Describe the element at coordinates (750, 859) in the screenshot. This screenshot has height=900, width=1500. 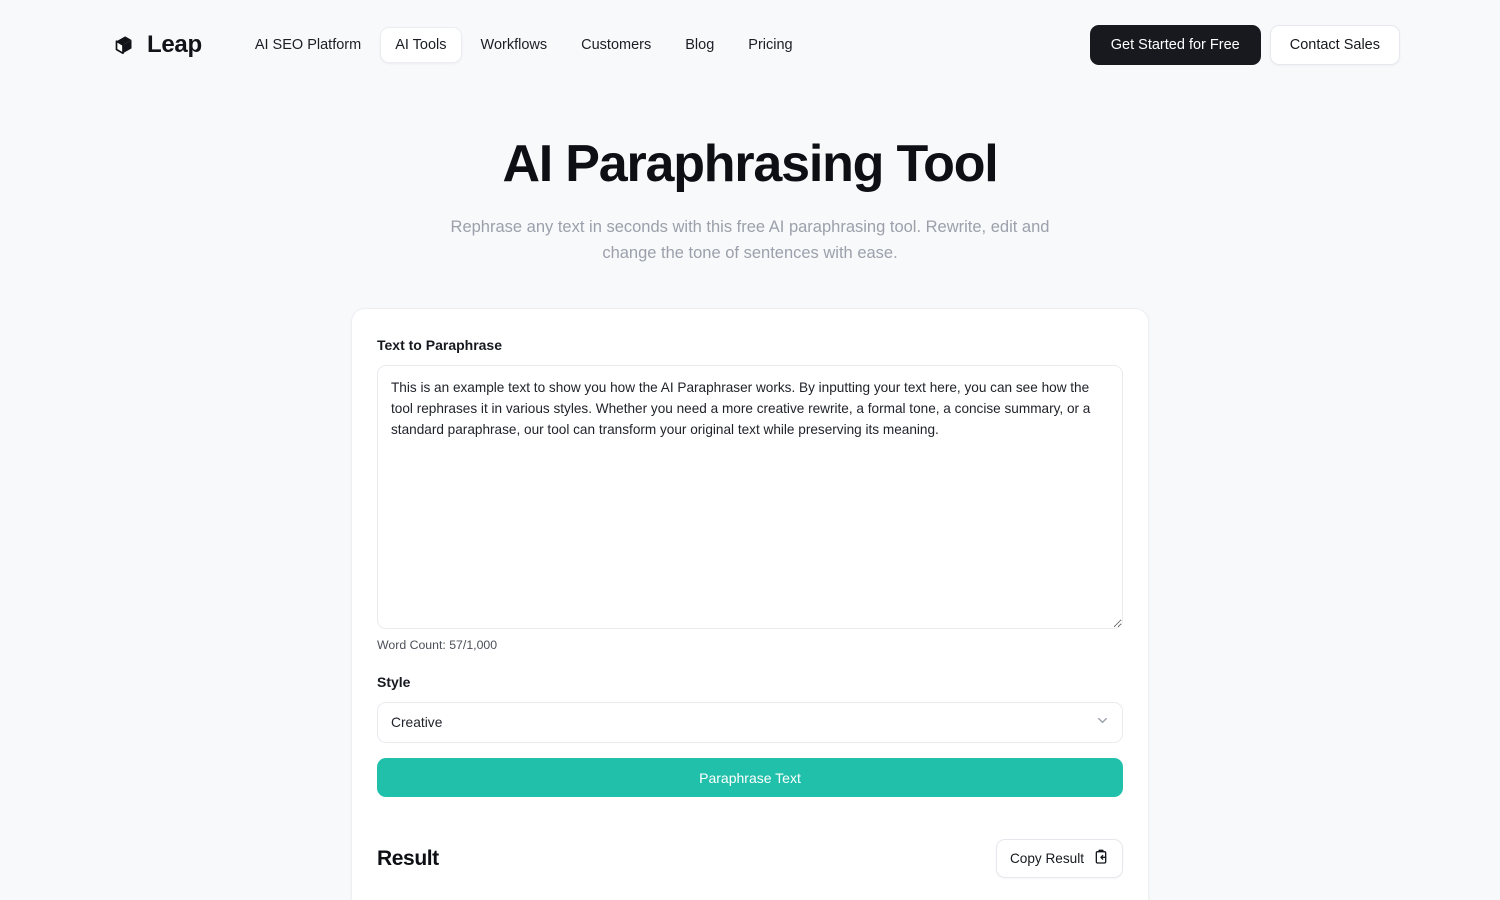
I see `result-header: Result Copy Result` at that location.